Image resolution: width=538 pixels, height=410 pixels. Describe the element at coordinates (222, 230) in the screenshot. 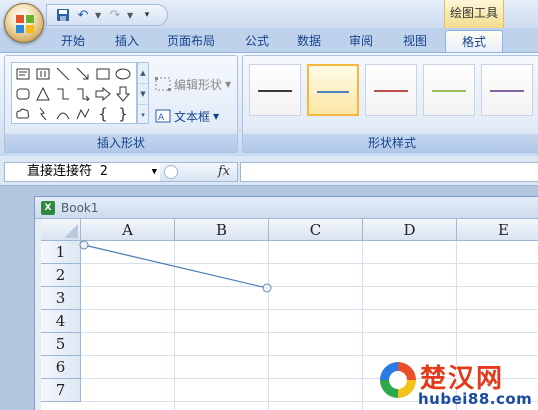

I see `column-header-b: B` at that location.